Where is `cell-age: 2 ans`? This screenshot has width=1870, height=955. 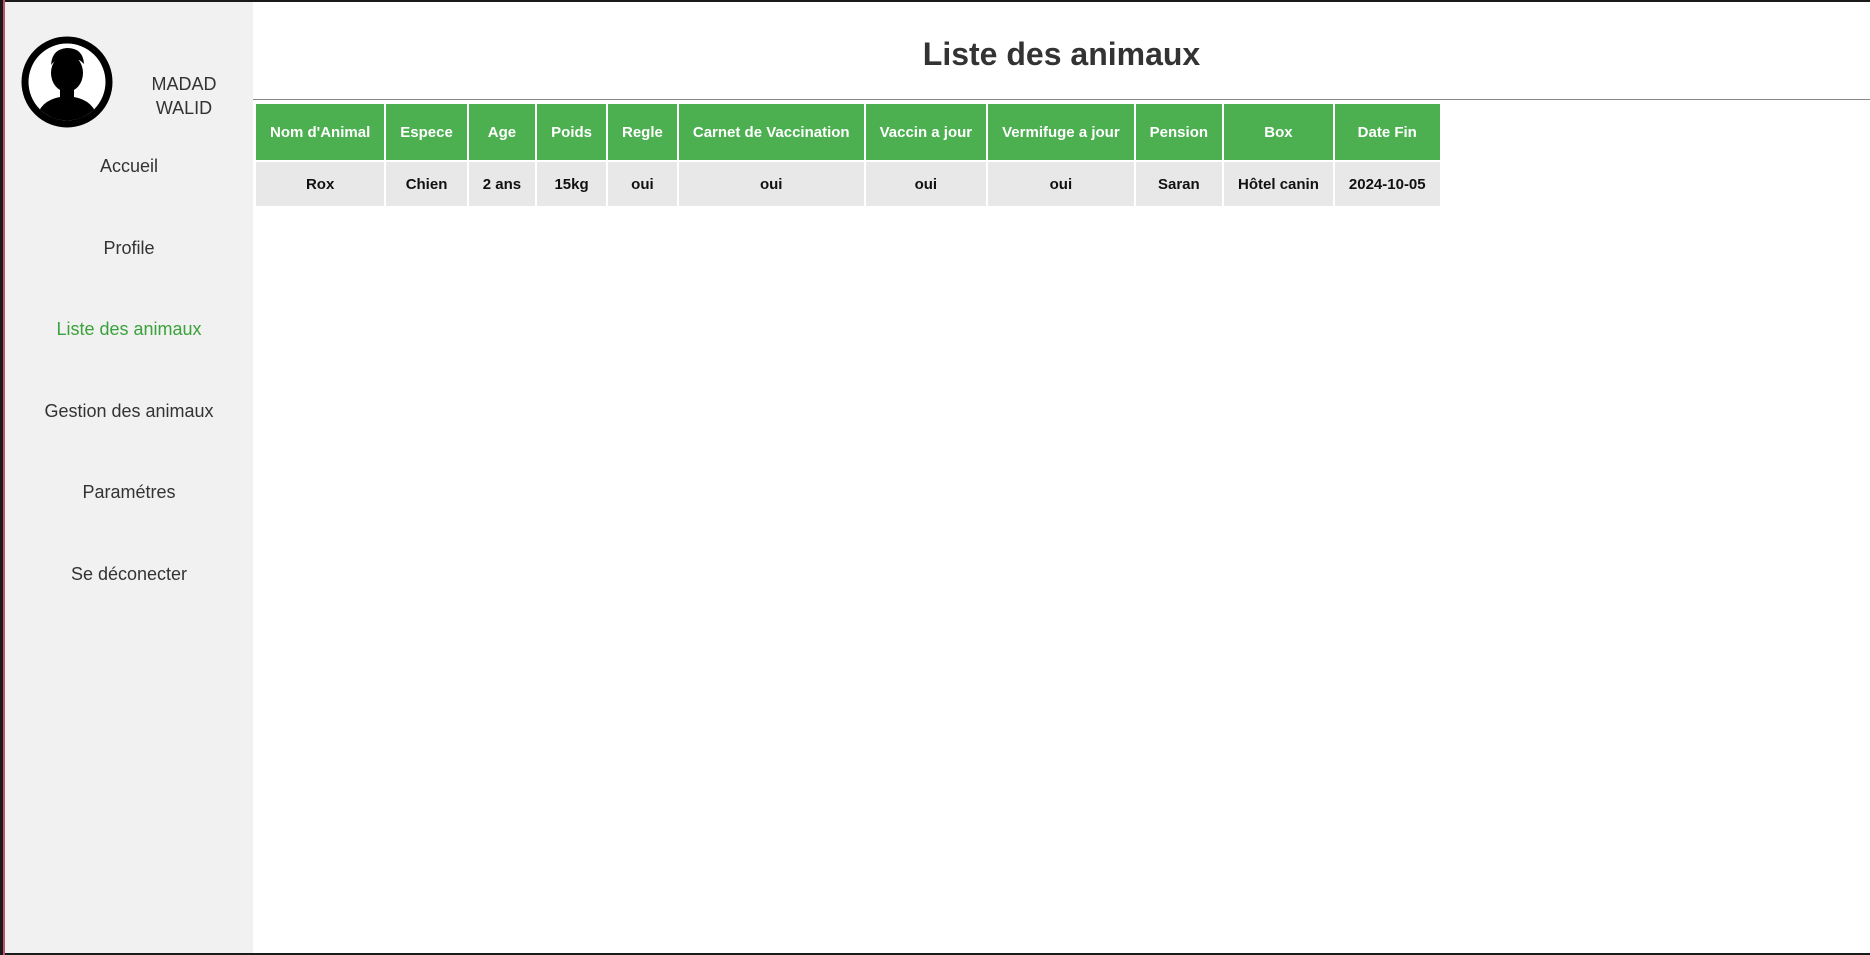
cell-age: 2 ans is located at coordinates (502, 184).